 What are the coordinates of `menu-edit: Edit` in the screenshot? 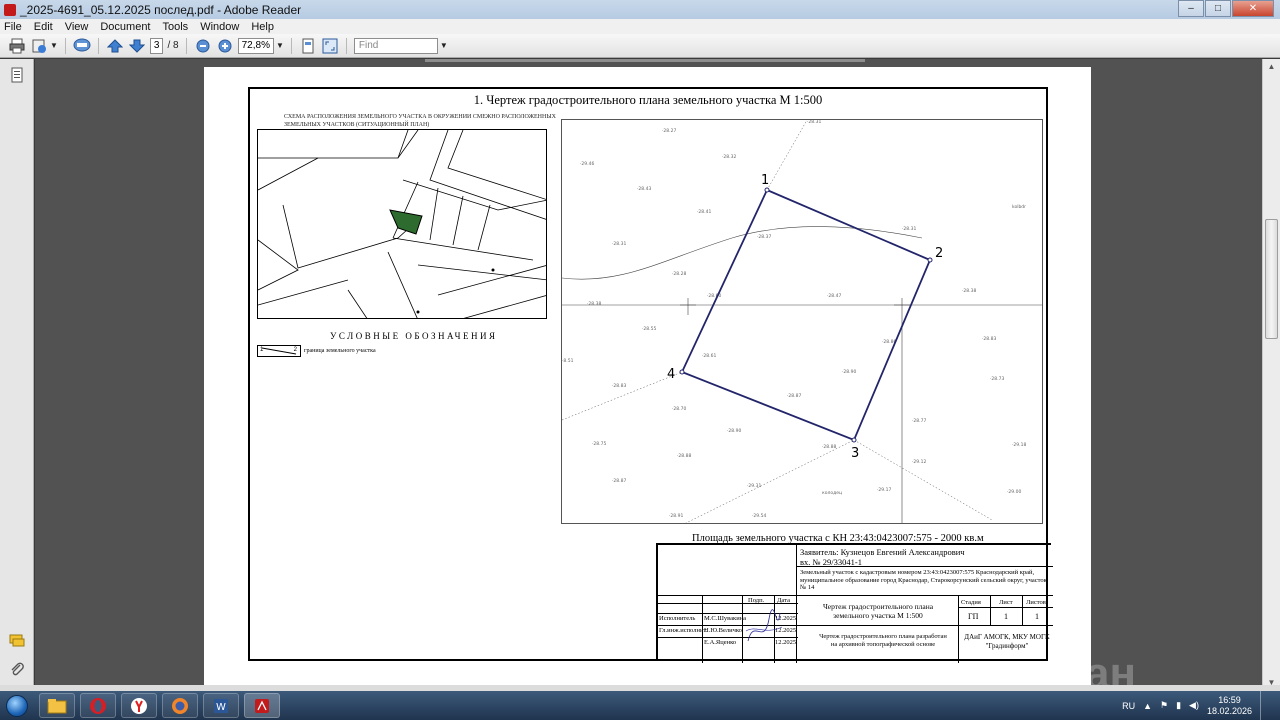 It's located at (43, 27).